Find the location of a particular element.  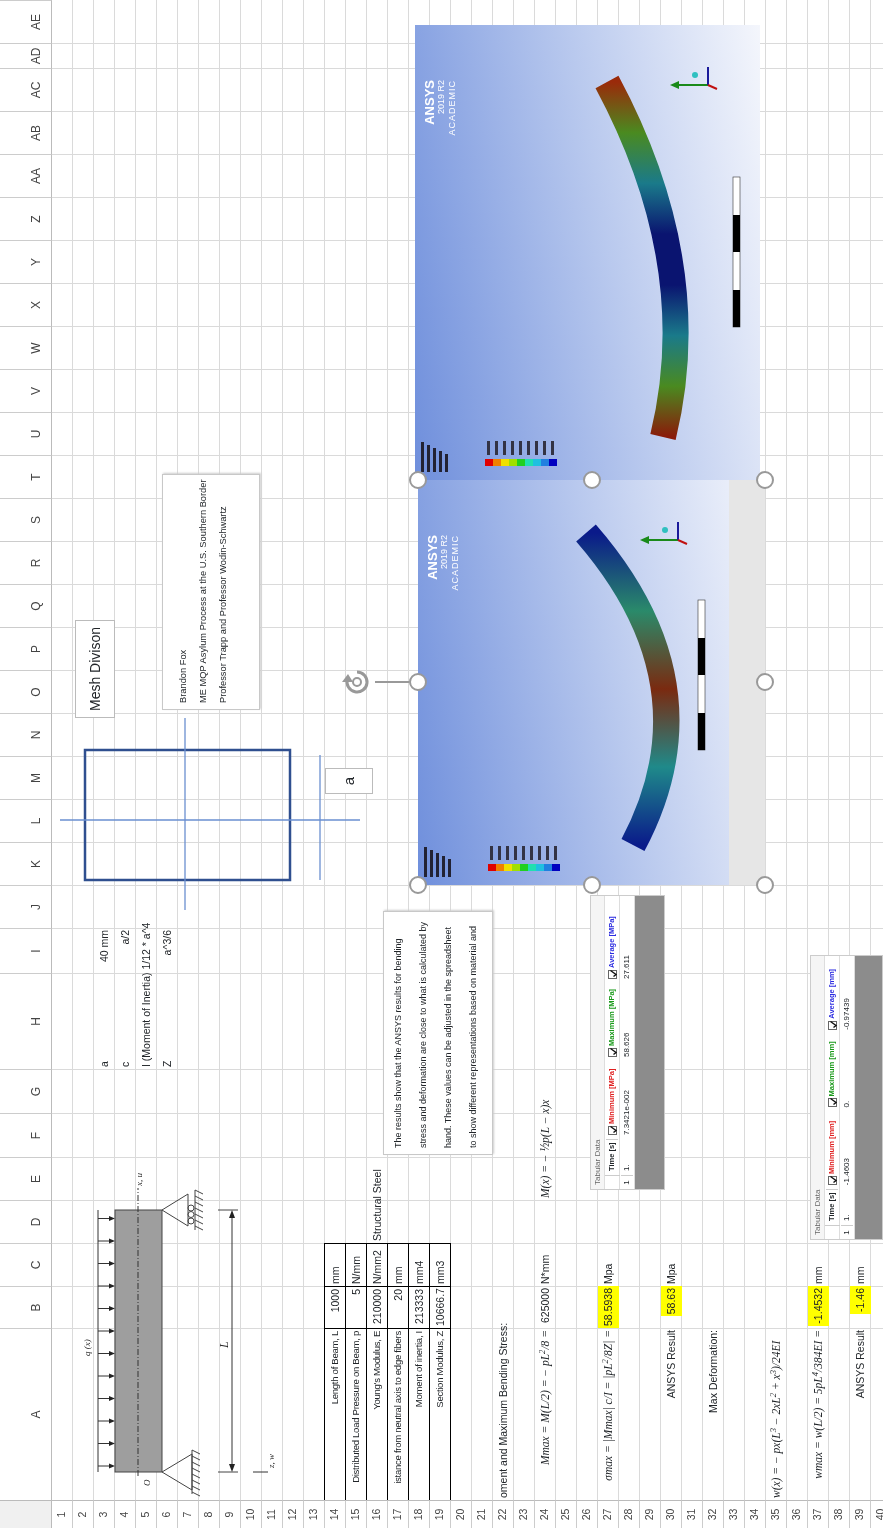

column-header: A is located at coordinates (26, 1414).